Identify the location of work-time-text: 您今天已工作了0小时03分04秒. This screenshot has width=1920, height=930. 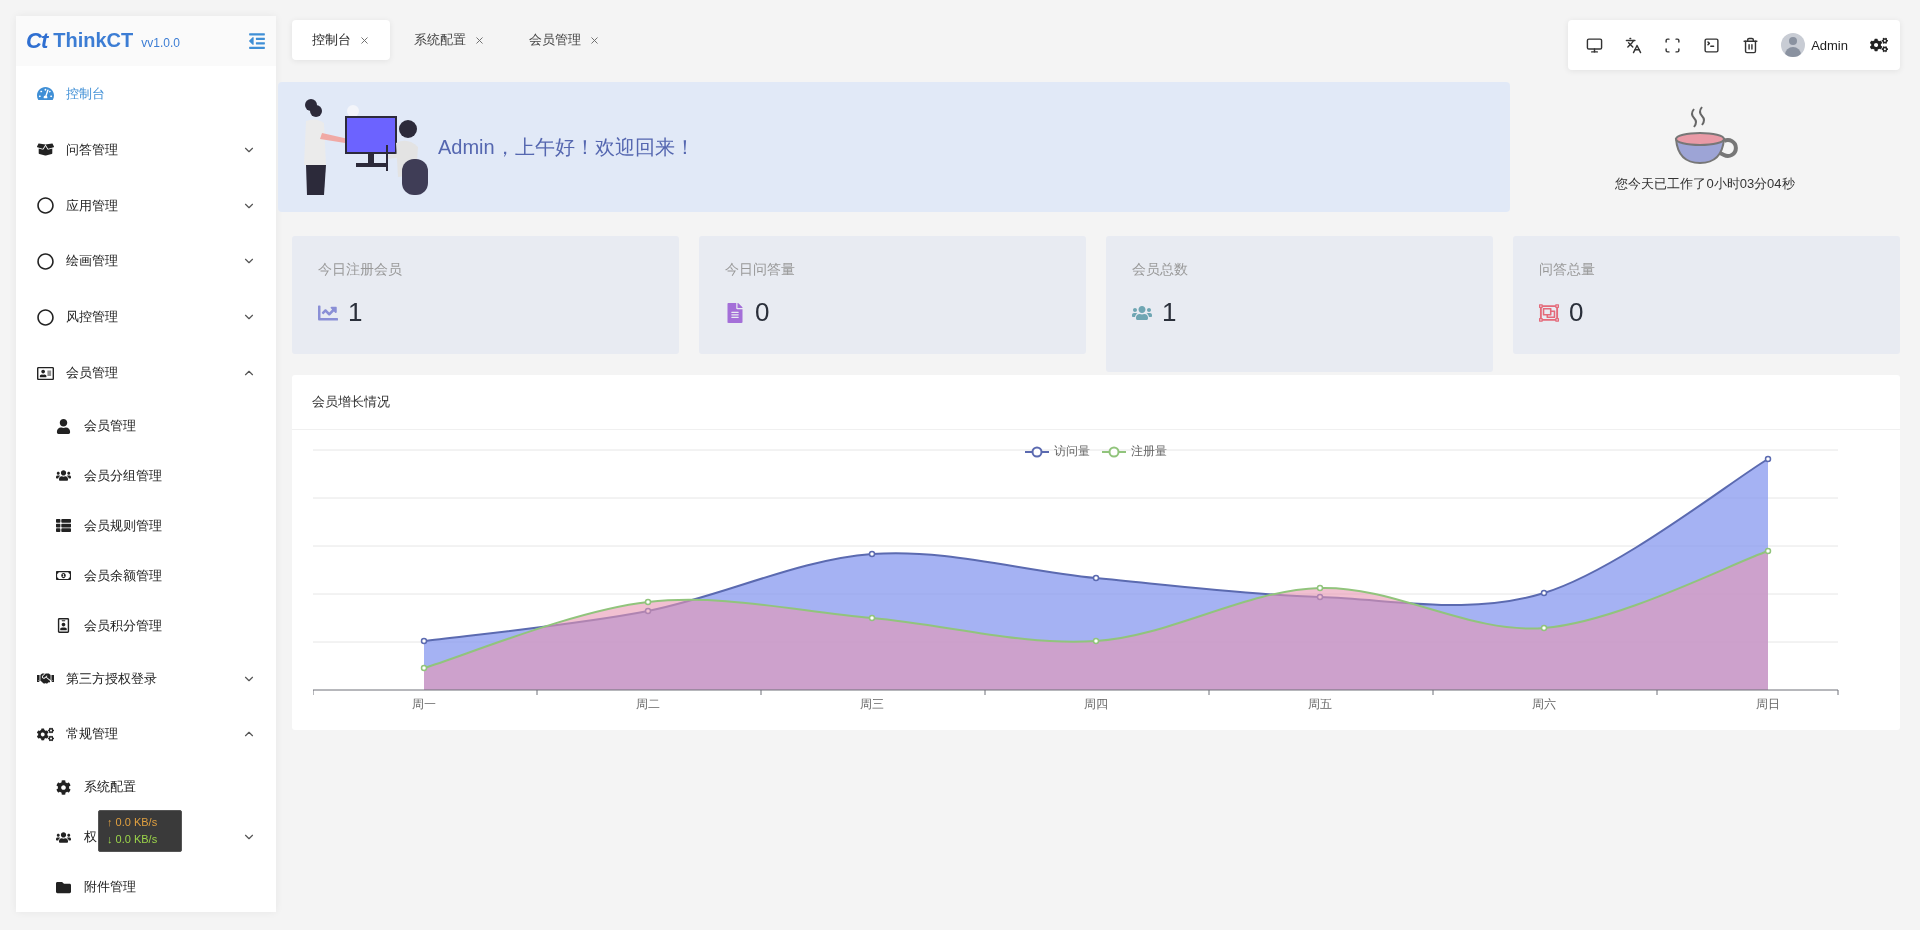
(1705, 184).